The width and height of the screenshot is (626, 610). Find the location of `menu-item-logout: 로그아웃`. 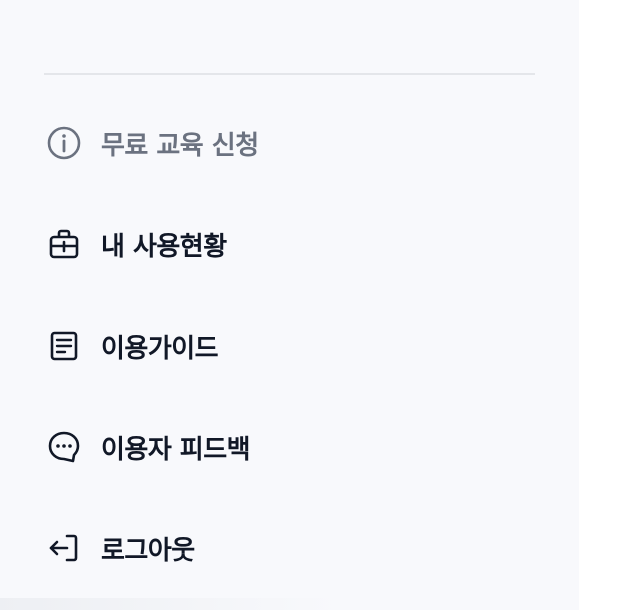

menu-item-logout: 로그아웃 is located at coordinates (119, 548).